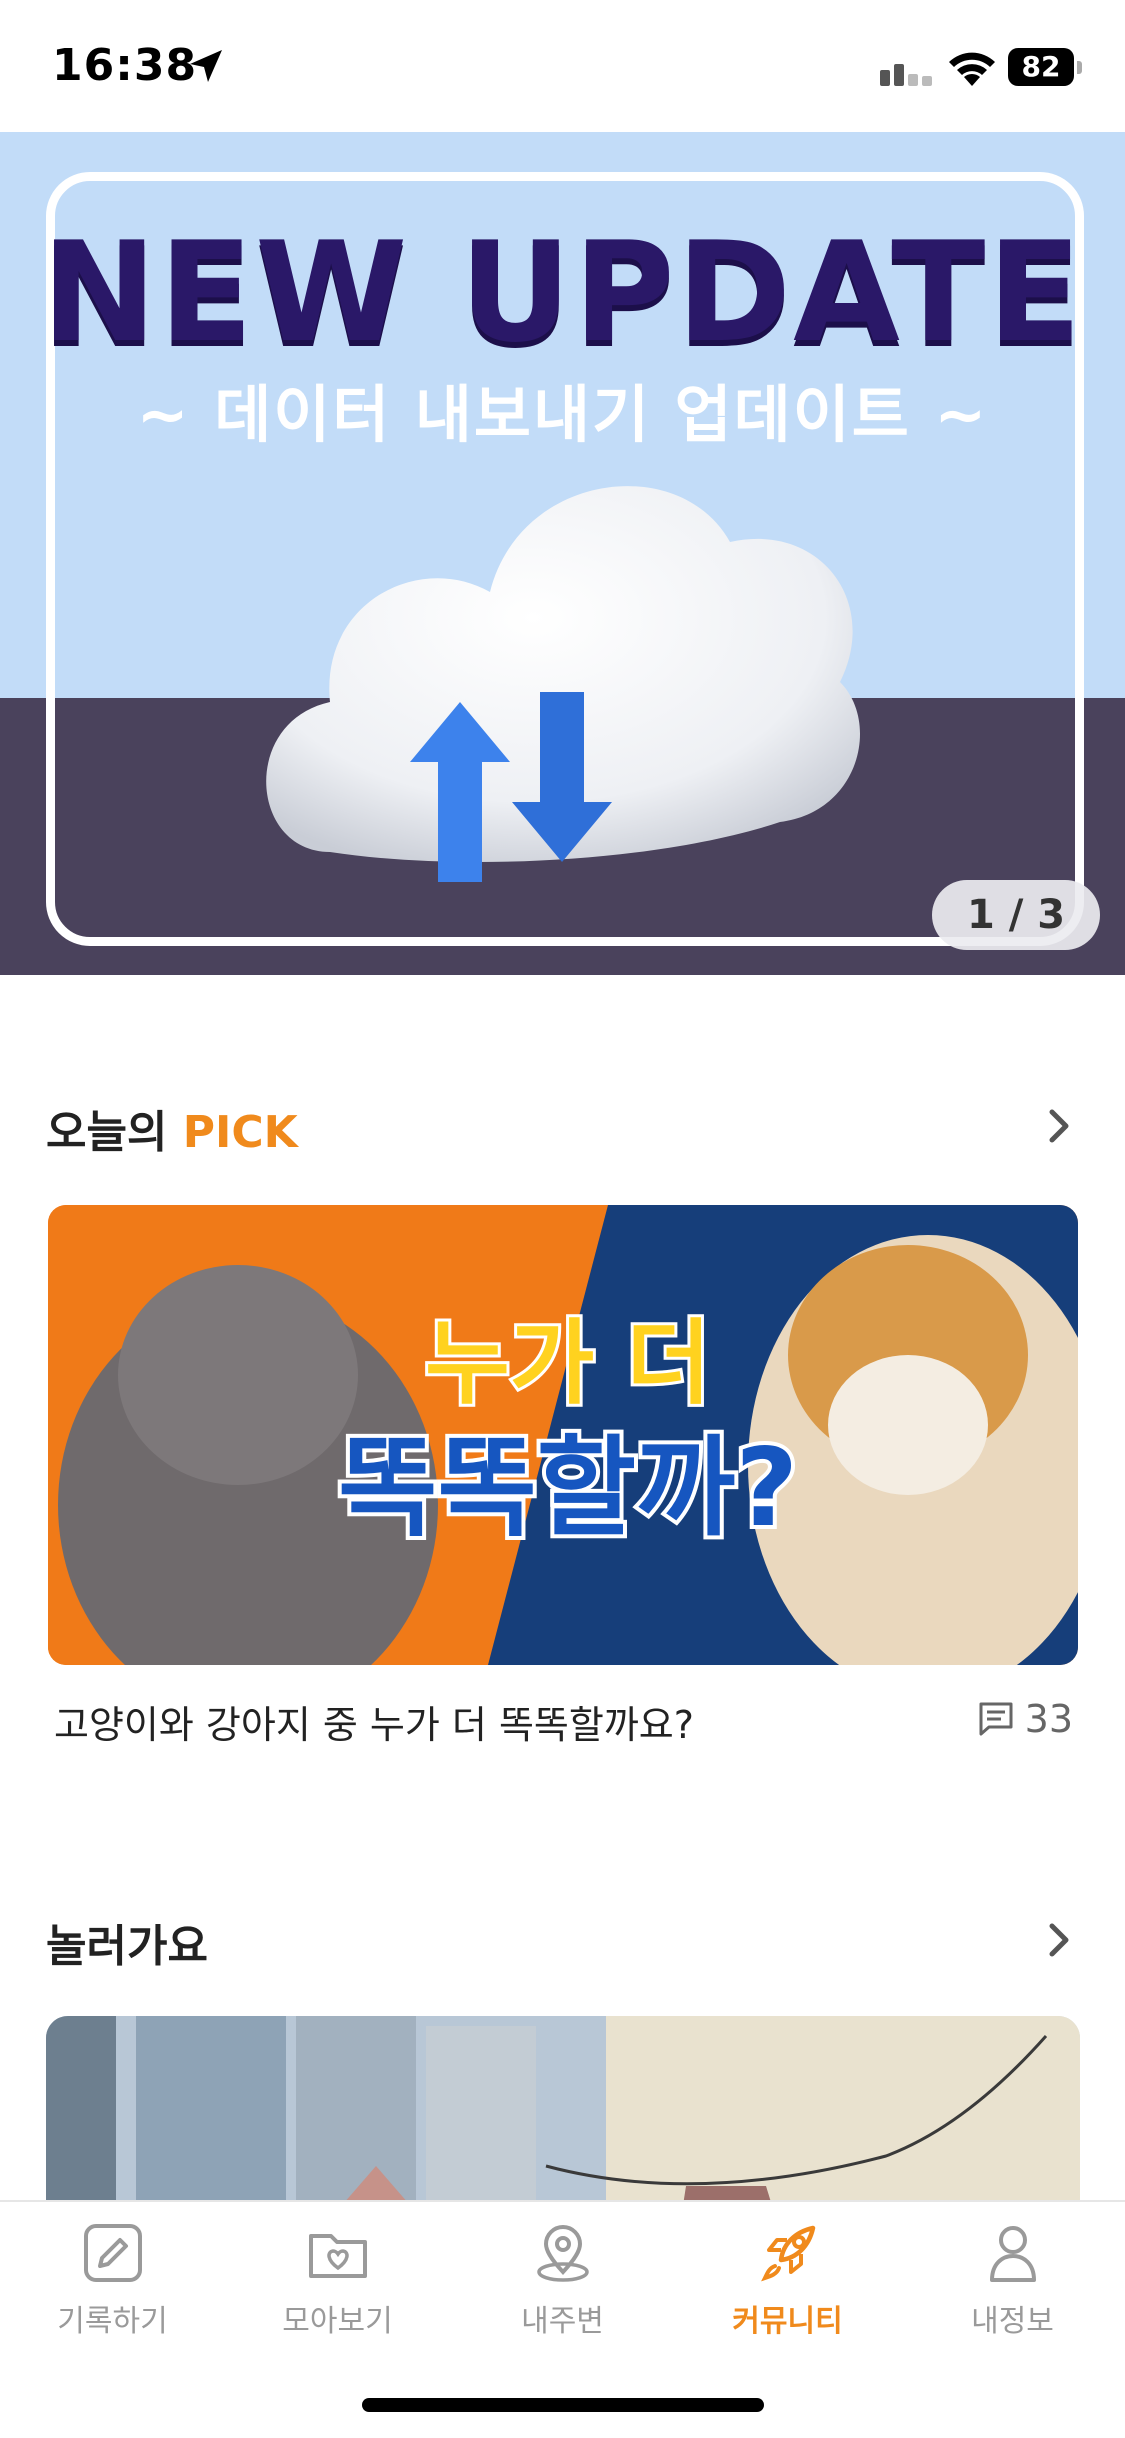 This screenshot has height=2438, width=1125. I want to click on comment-count: 33, so click(1025, 1719).